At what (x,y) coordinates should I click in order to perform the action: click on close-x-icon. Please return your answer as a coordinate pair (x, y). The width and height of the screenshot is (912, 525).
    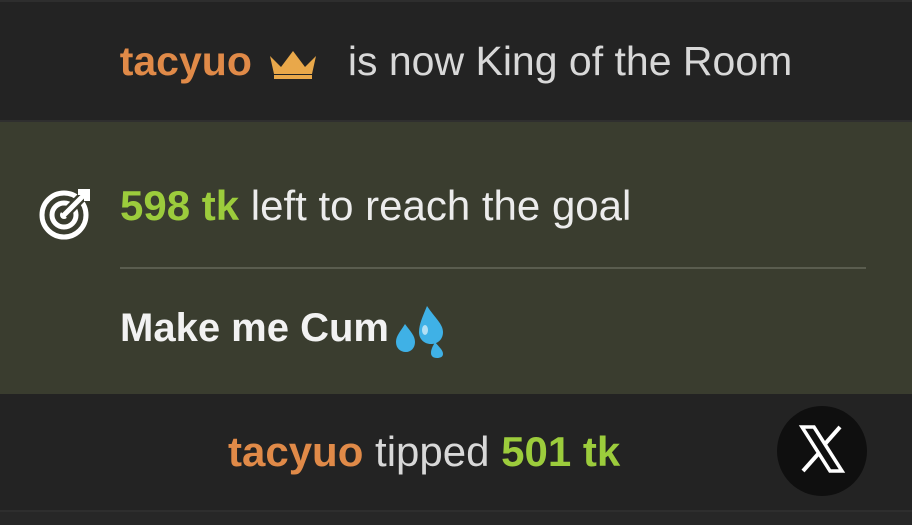
    Looking at the image, I should click on (822, 451).